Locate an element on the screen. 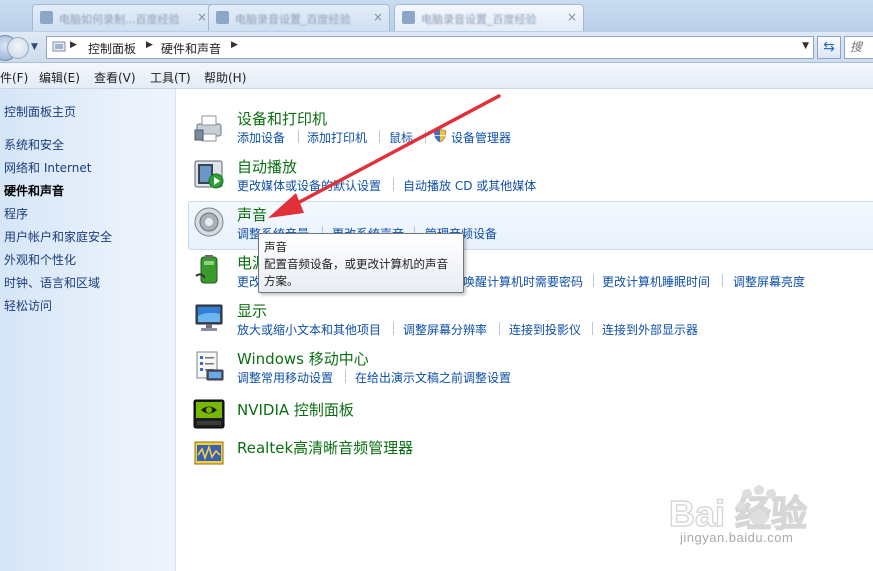 The width and height of the screenshot is (873, 571). sidebar-item-system-security: 系统和安全 is located at coordinates (34, 144).